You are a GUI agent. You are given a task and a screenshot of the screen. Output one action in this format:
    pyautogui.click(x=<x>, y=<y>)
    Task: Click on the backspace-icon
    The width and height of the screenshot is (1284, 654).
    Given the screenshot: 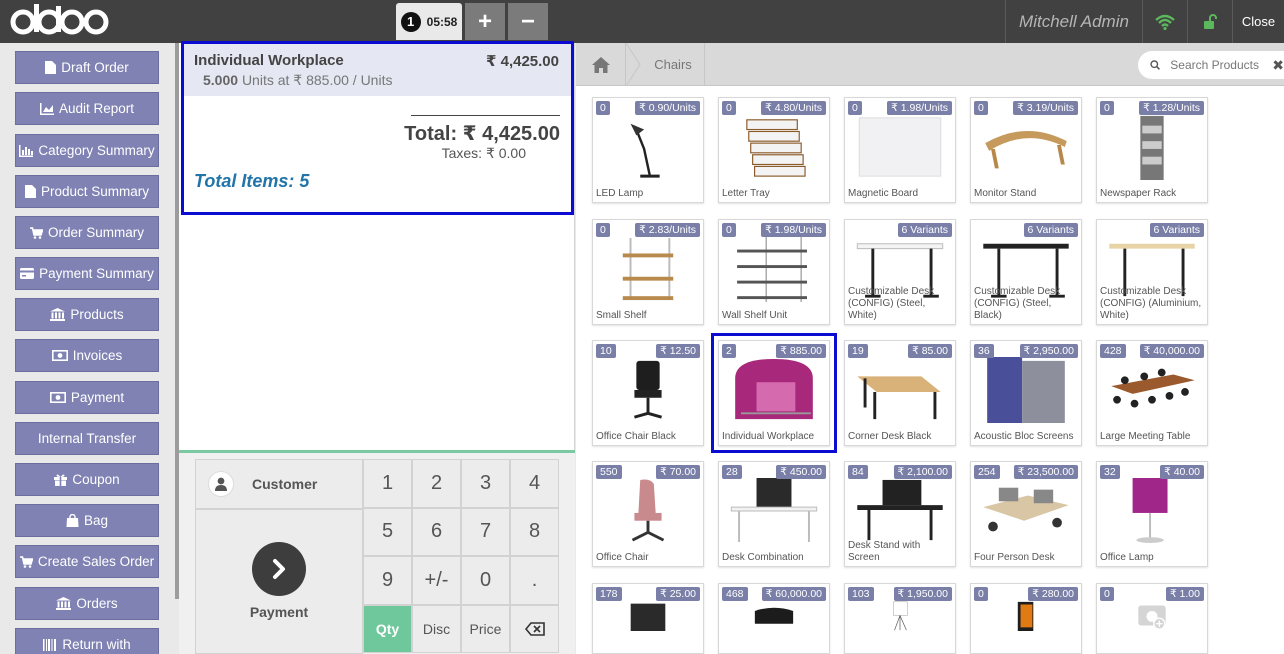 What is the action you would take?
    pyautogui.click(x=534, y=628)
    